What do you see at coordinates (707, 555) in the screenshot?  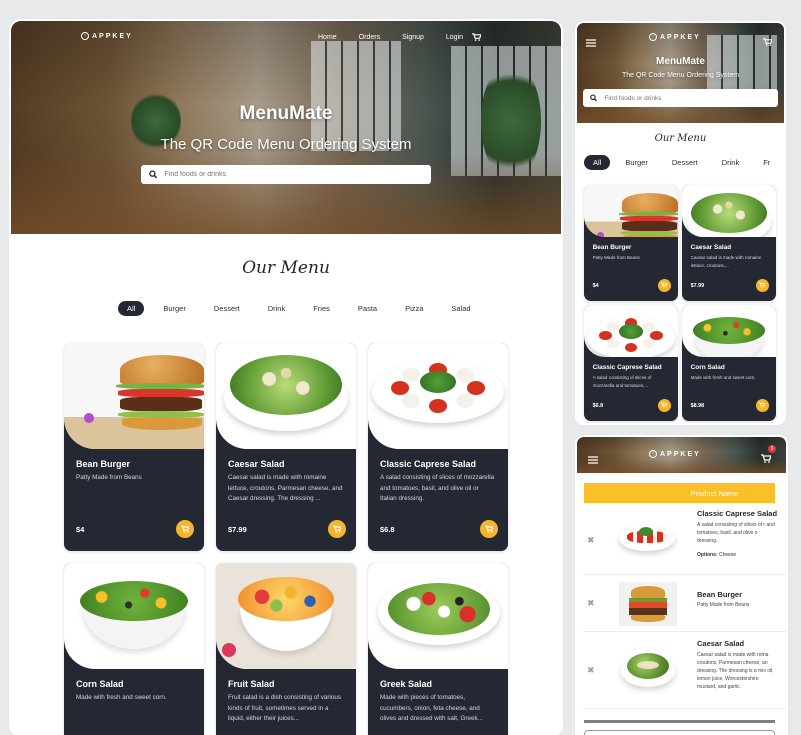 I see `options-label: Options:` at bounding box center [707, 555].